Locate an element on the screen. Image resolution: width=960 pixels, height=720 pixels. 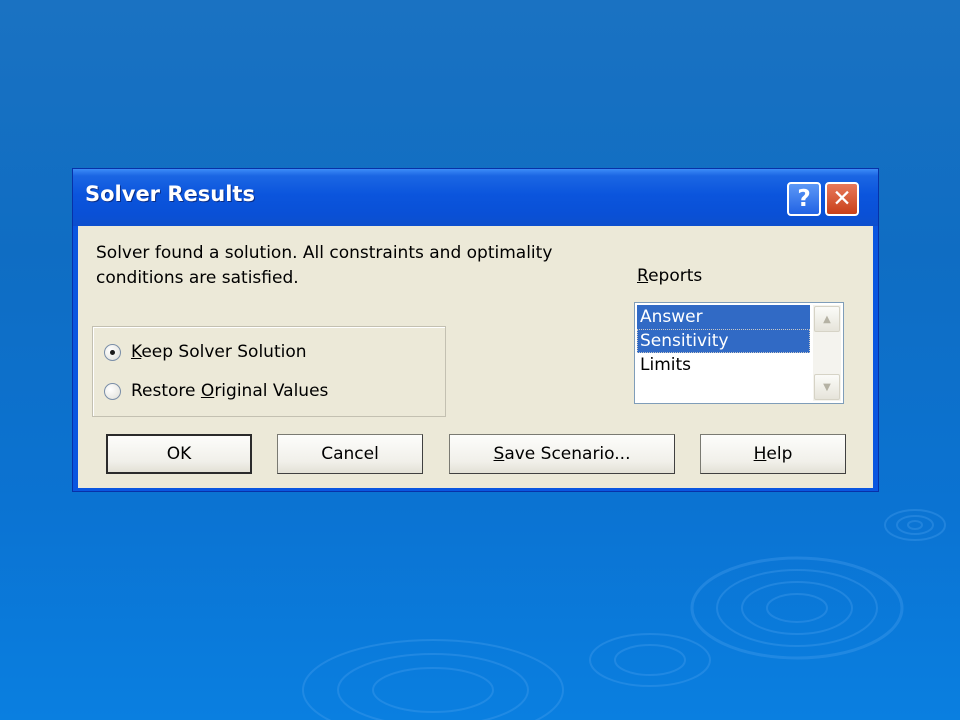
reports-listbox: Answer Sensitivity Limits ▲ ▼ is located at coordinates (739, 353).